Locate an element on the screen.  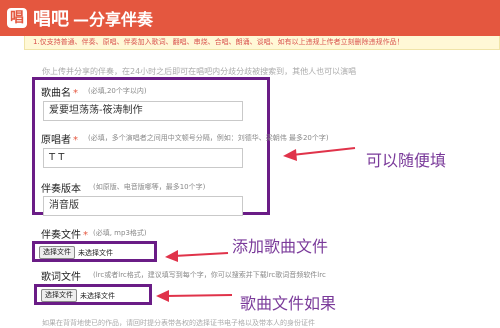
arrow-to-fields is located at coordinates (323, 151).